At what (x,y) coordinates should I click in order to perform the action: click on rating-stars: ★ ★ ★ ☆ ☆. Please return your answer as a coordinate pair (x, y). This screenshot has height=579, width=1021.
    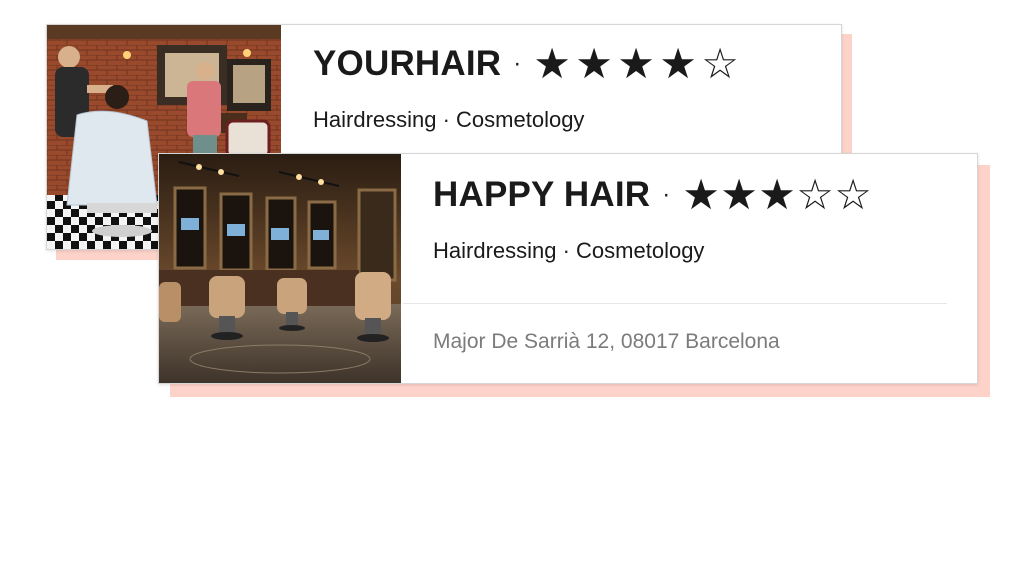
    Looking at the image, I should click on (777, 195).